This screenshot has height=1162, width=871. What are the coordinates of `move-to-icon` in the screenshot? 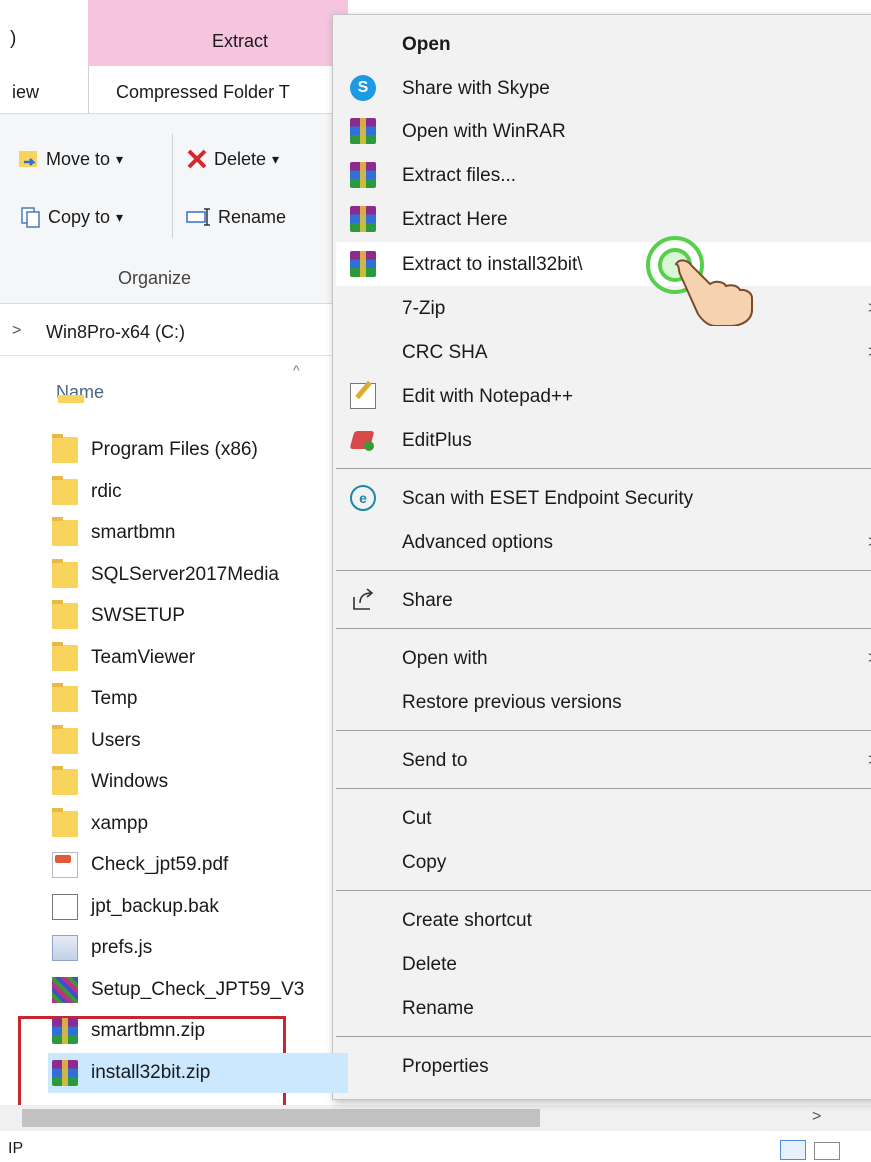 It's located at (28, 159).